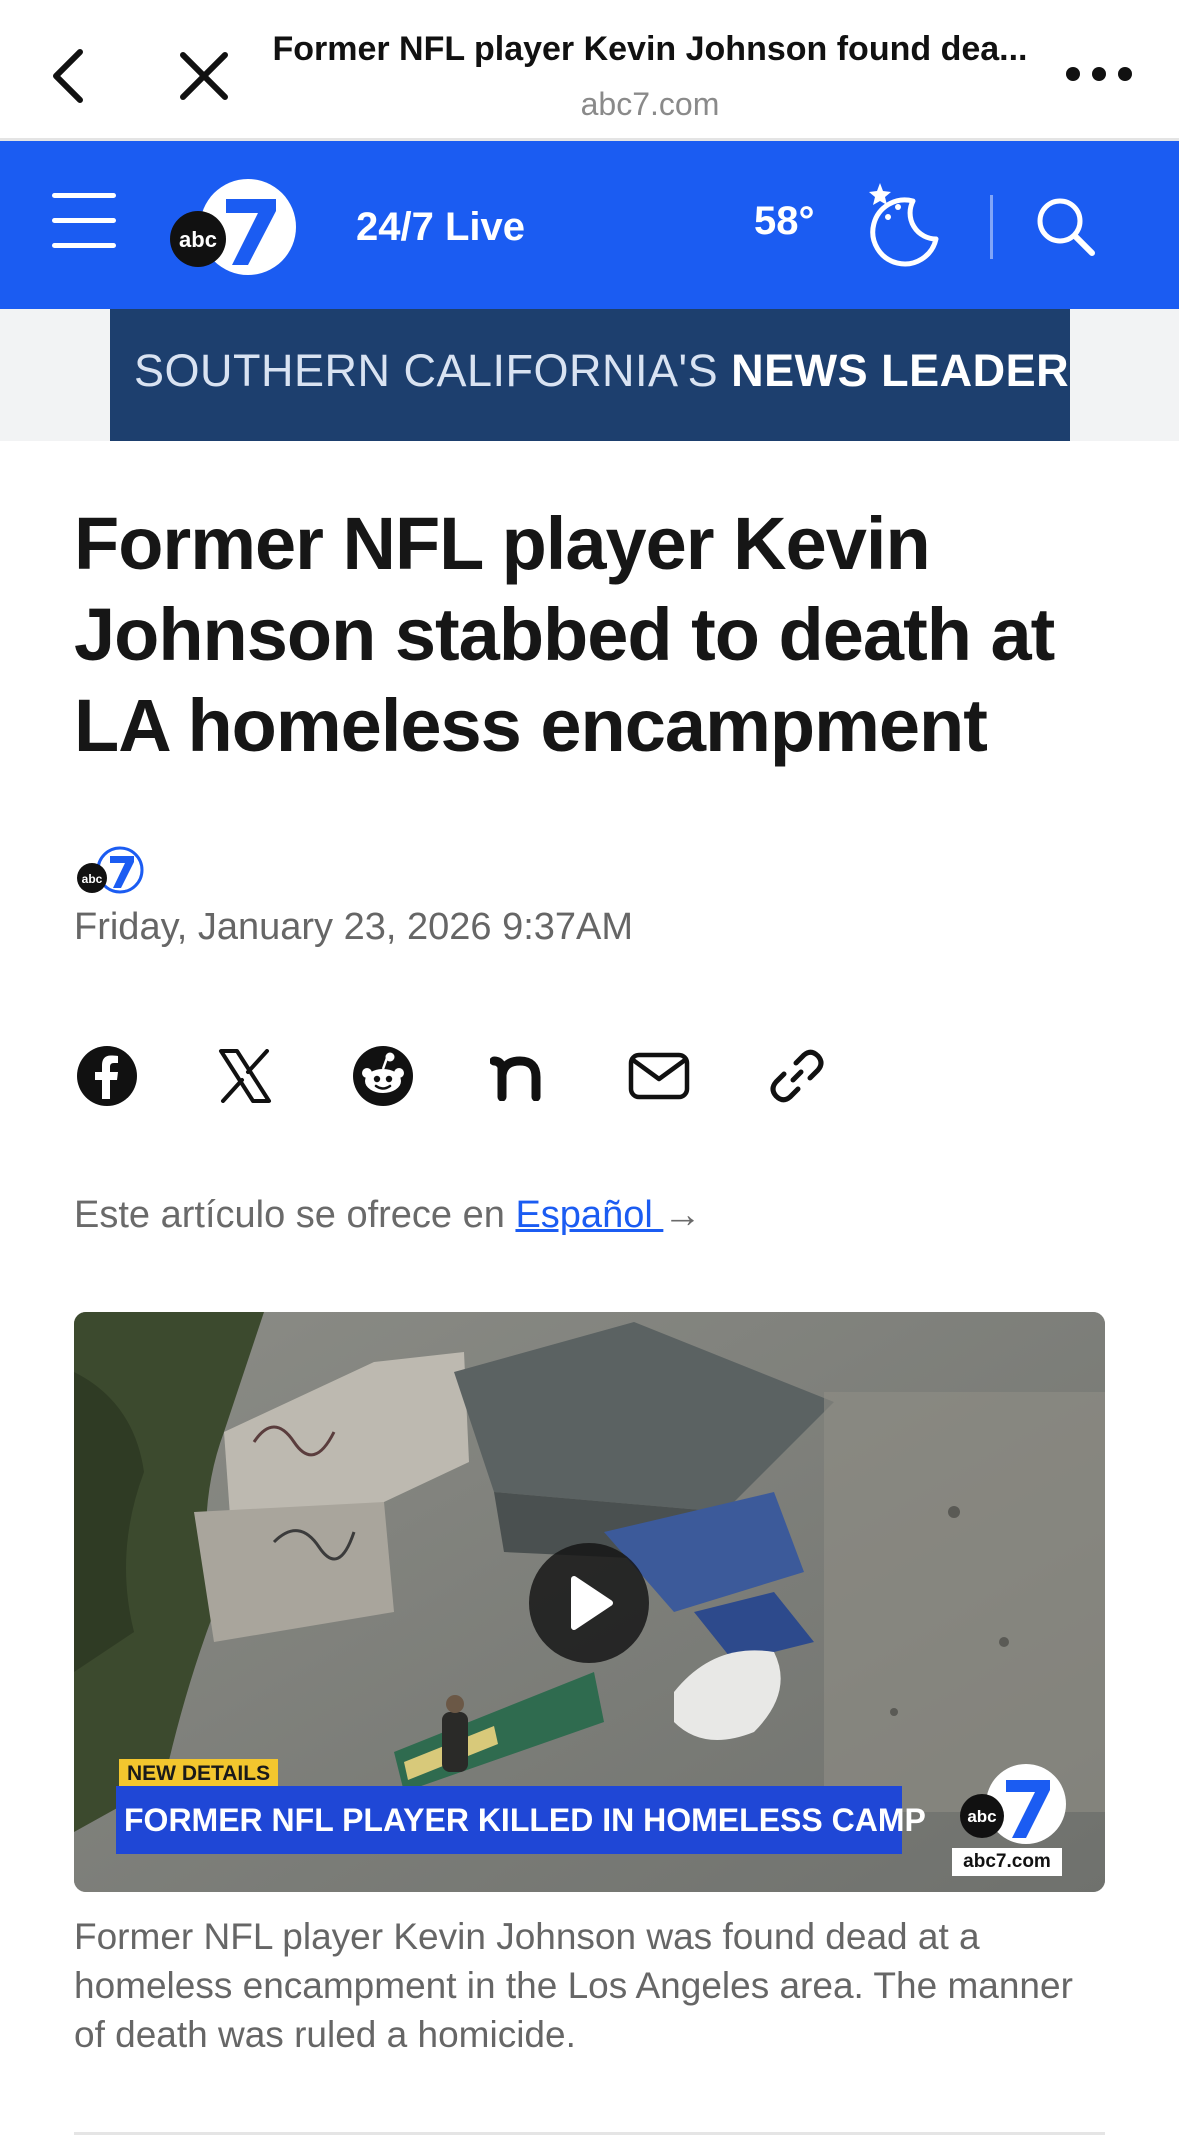 The height and width of the screenshot is (2138, 1179). I want to click on abc7-logo: abc, so click(233, 227).